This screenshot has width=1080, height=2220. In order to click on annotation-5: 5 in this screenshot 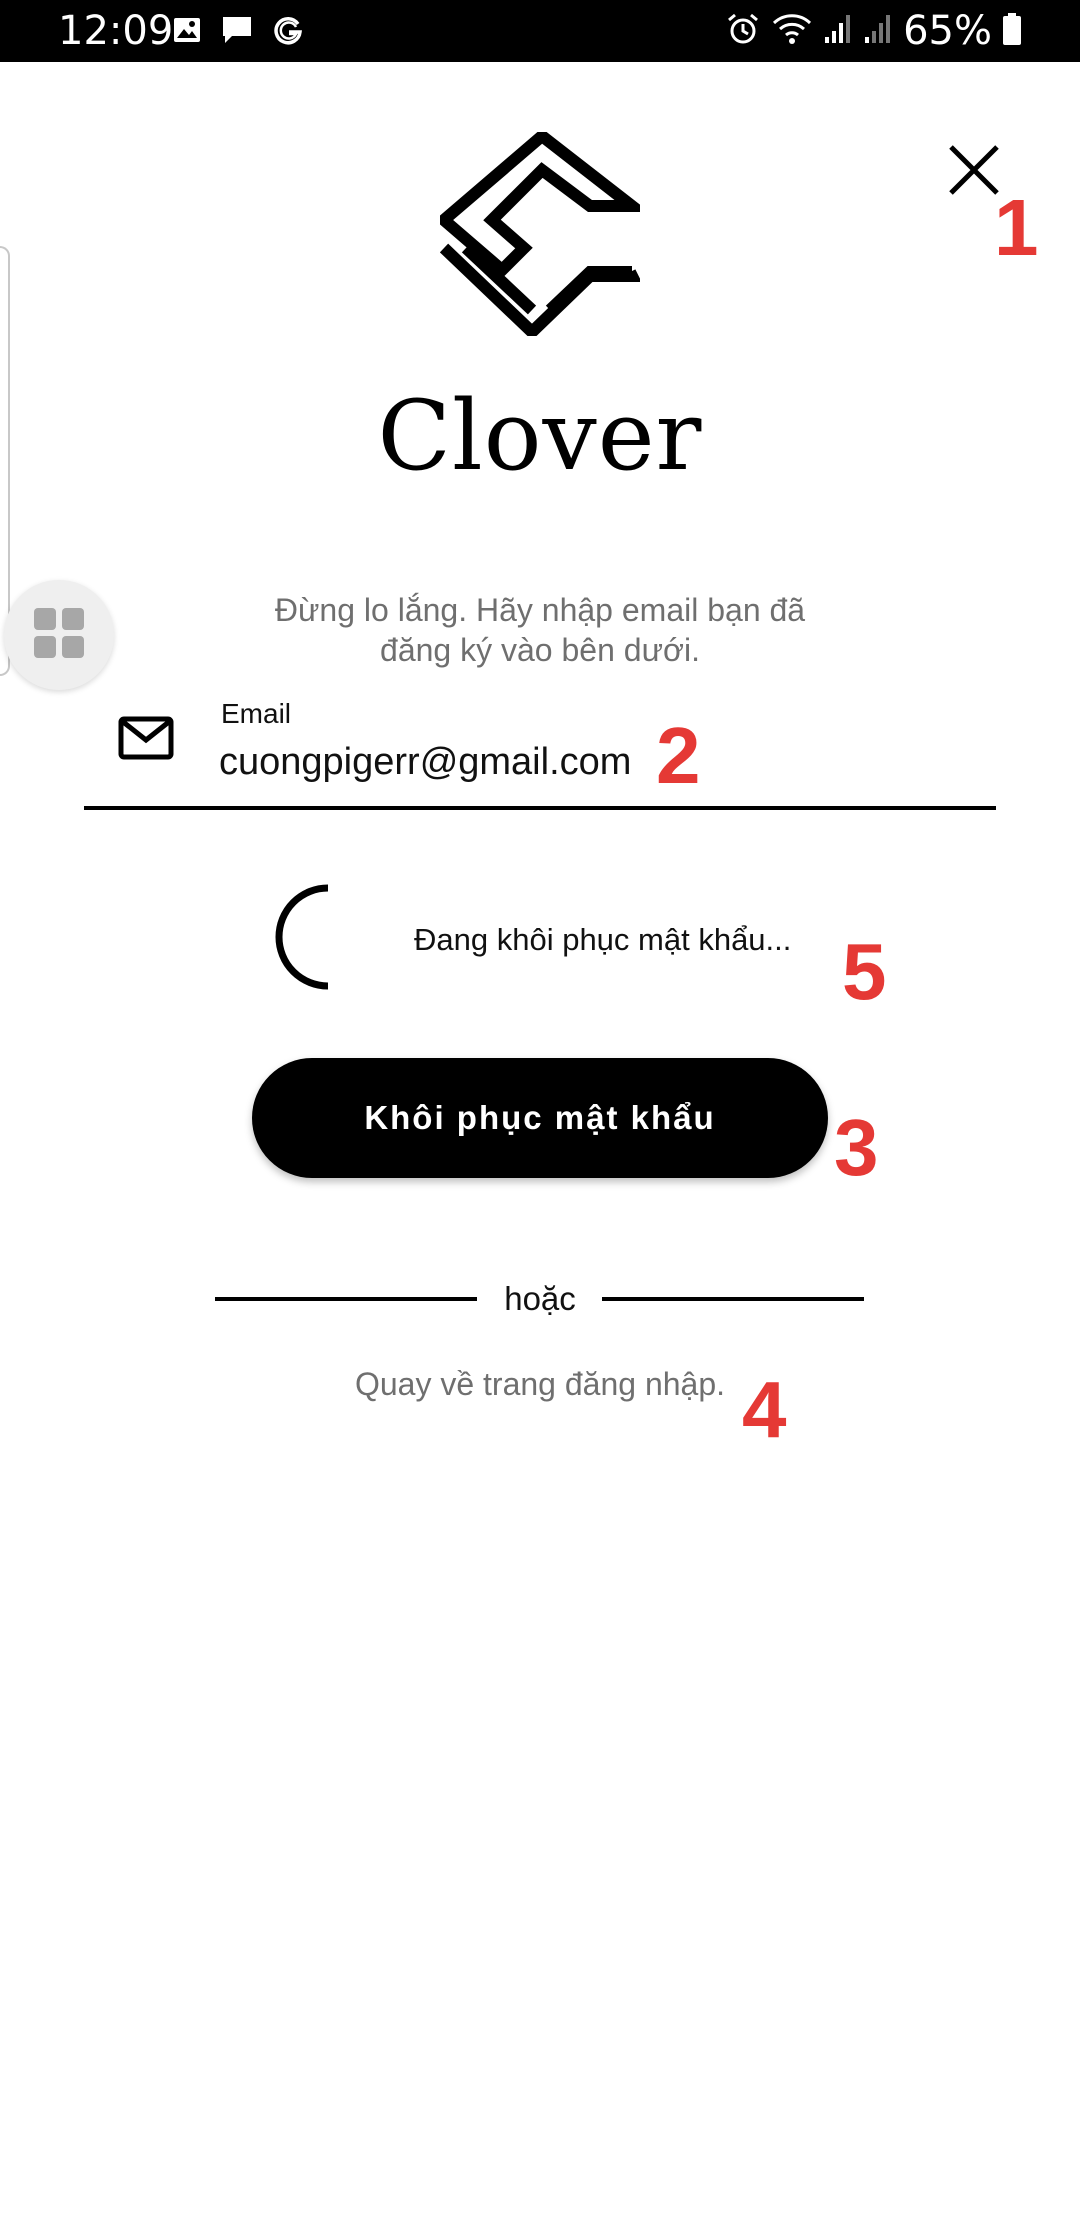, I will do `click(864, 971)`.